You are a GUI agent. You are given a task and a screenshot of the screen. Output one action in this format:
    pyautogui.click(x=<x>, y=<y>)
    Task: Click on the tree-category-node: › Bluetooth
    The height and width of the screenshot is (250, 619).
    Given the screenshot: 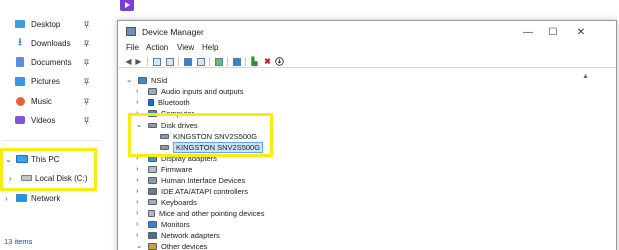 What is the action you would take?
    pyautogui.click(x=163, y=102)
    